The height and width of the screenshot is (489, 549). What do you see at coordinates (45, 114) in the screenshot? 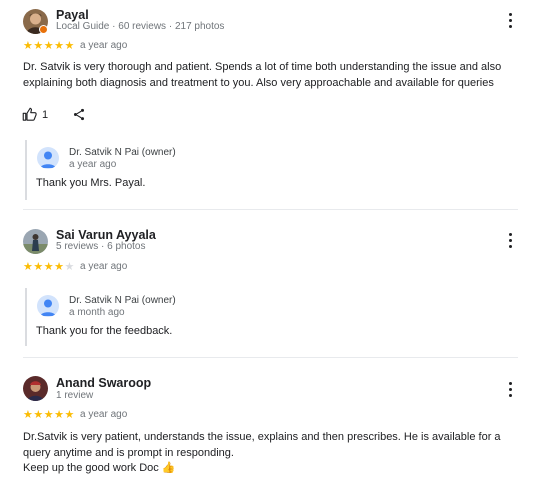
I see `like-count: 1` at bounding box center [45, 114].